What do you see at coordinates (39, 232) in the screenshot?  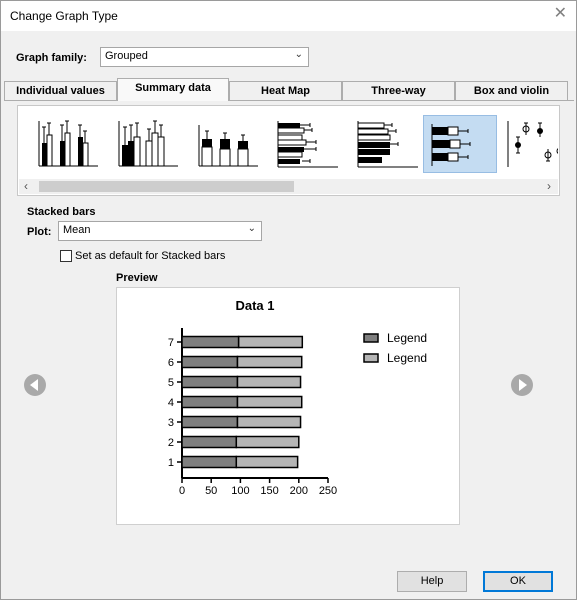 I see `plot-label: Plot:` at bounding box center [39, 232].